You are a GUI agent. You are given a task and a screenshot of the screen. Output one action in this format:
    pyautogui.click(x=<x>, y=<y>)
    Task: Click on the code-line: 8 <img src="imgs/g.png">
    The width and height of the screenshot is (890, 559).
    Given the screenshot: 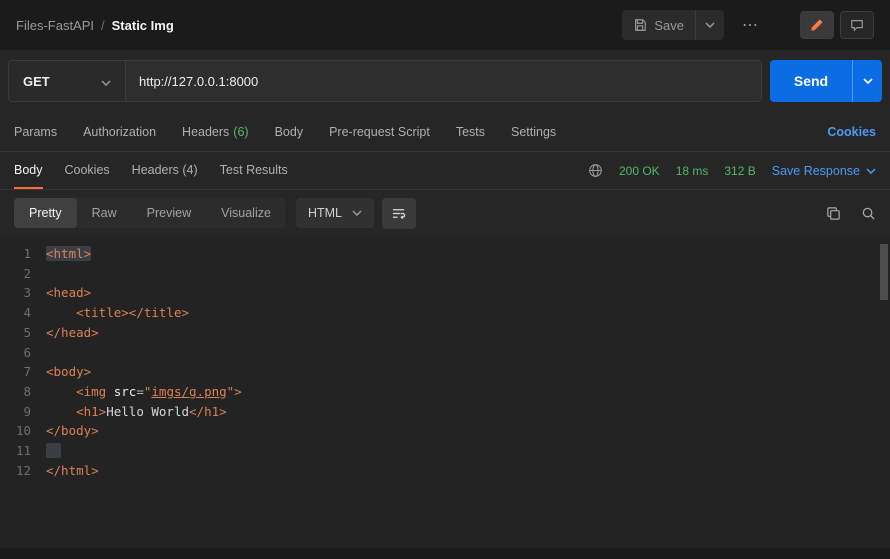 What is the action you would take?
    pyautogui.click(x=445, y=392)
    